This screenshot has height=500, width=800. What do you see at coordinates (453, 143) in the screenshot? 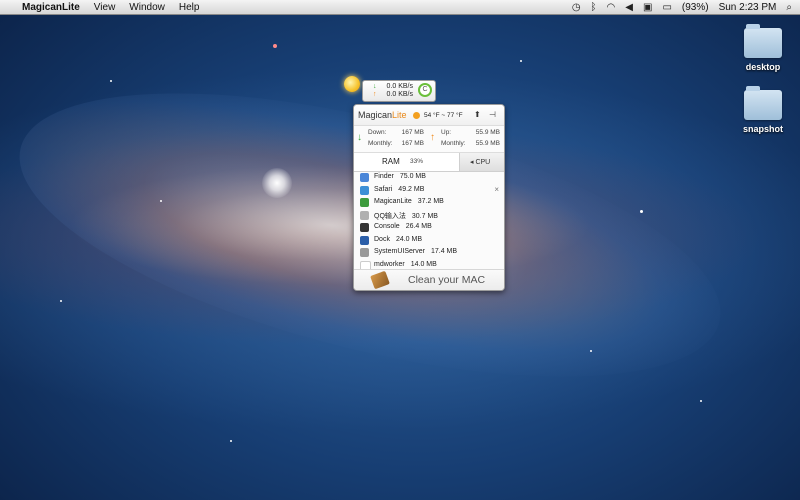
I see `monthly-up-label: Monthly:` at bounding box center [453, 143].